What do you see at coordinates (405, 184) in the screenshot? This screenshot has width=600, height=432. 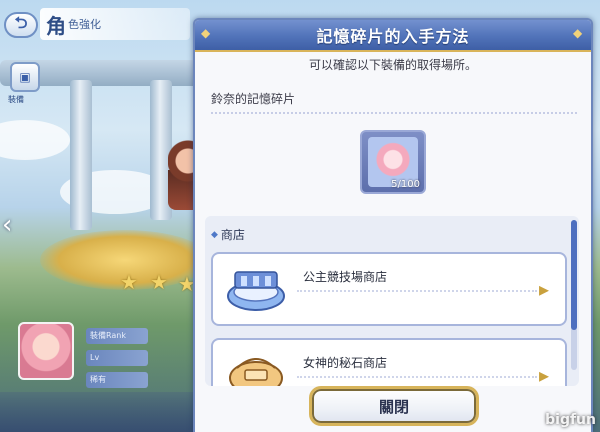 I see `memory-piece-count: 5/100` at bounding box center [405, 184].